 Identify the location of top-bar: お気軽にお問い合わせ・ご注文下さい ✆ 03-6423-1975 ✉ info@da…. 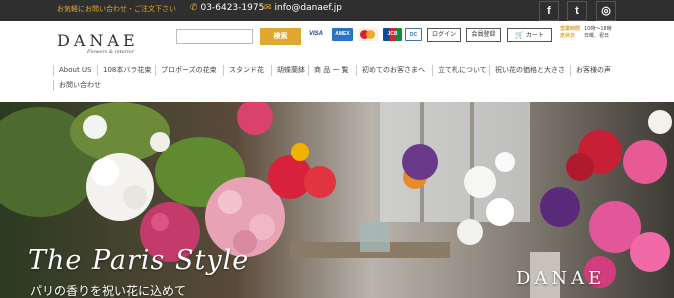
(337, 10).